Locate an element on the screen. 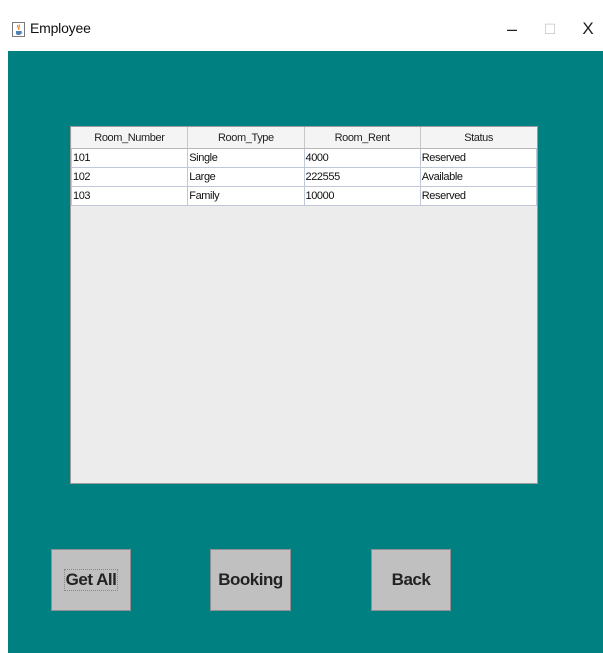 The height and width of the screenshot is (653, 603). cell-room-type: Large is located at coordinates (246, 177).